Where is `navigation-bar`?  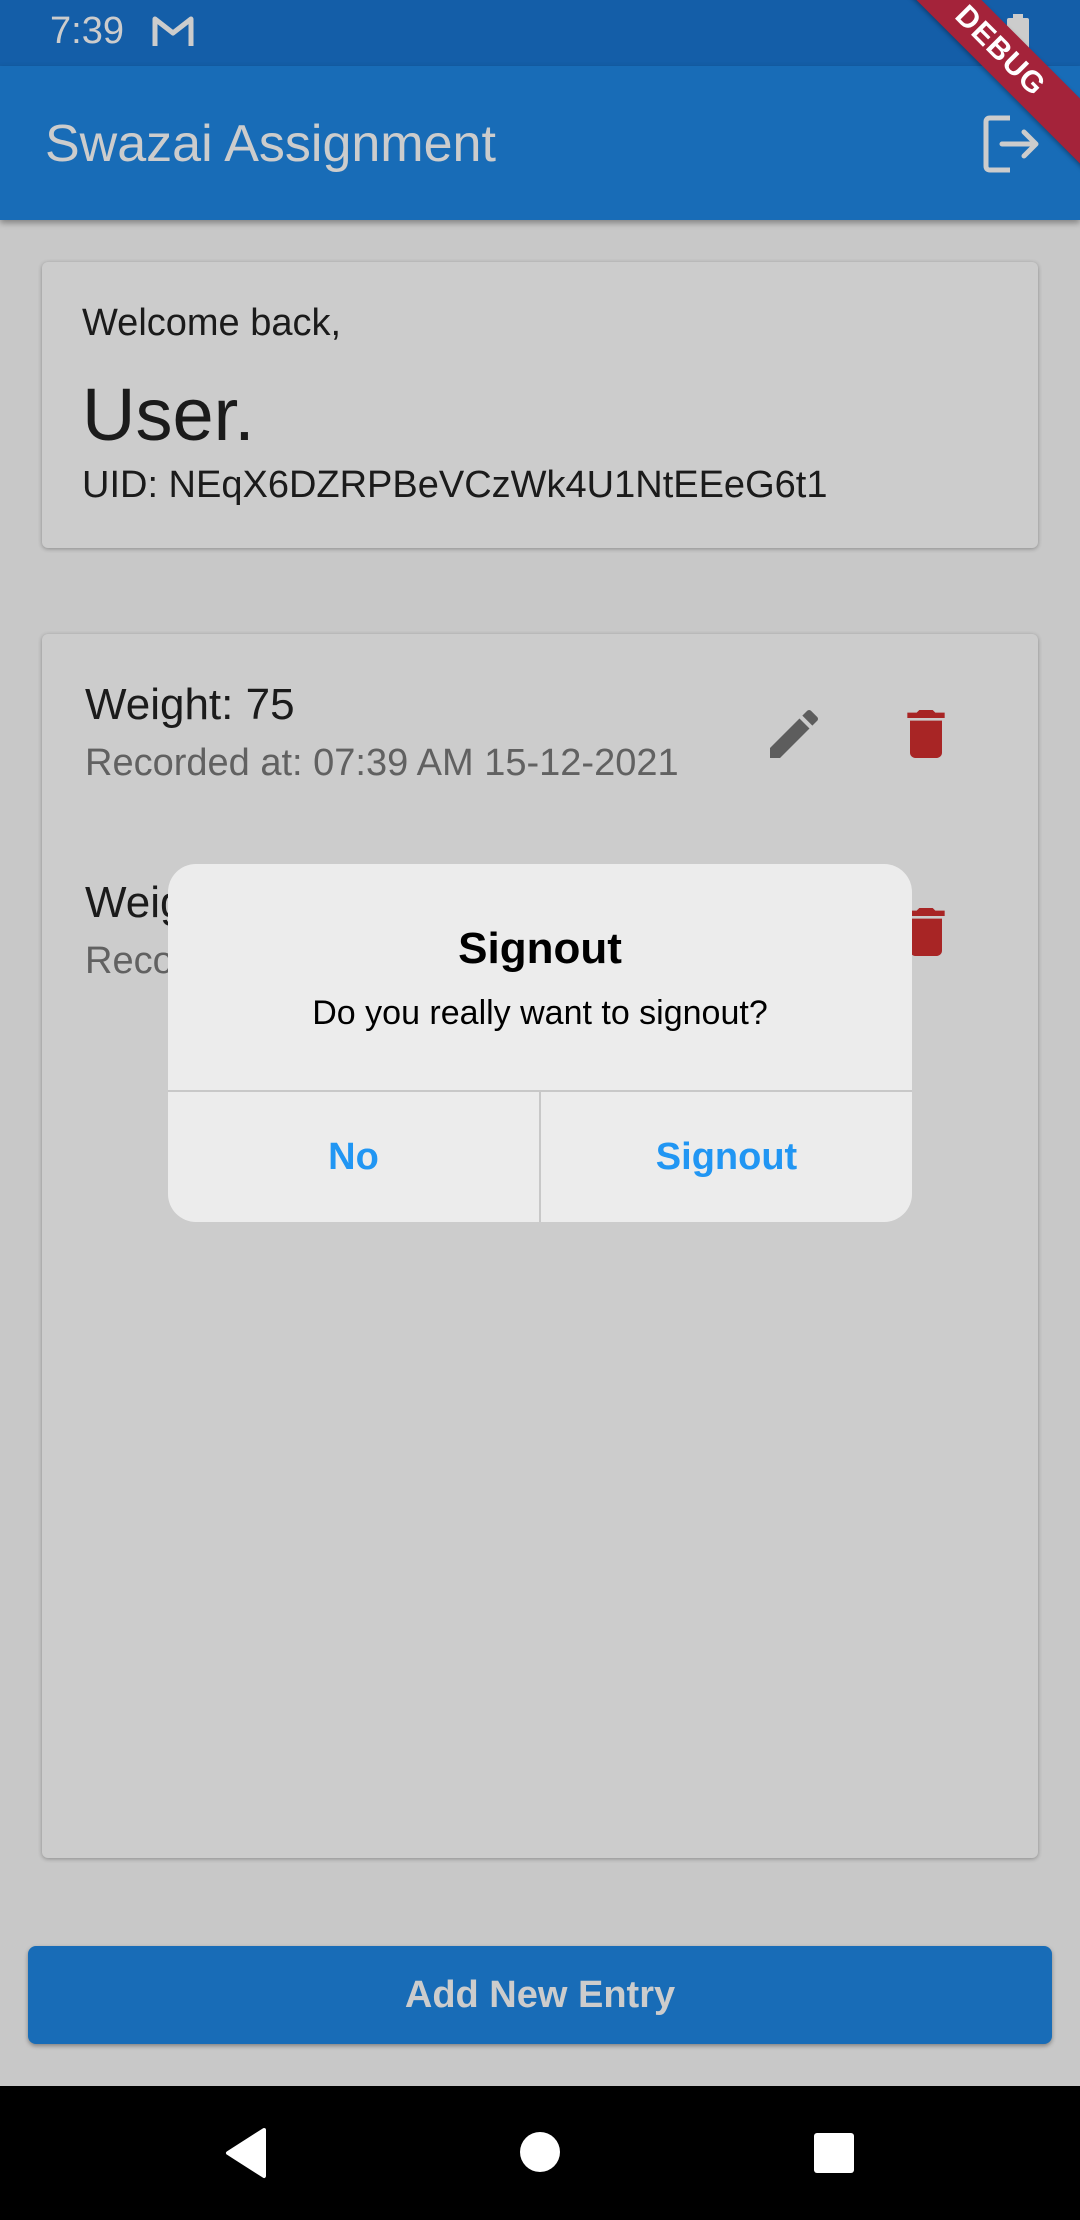
navigation-bar is located at coordinates (540, 2153).